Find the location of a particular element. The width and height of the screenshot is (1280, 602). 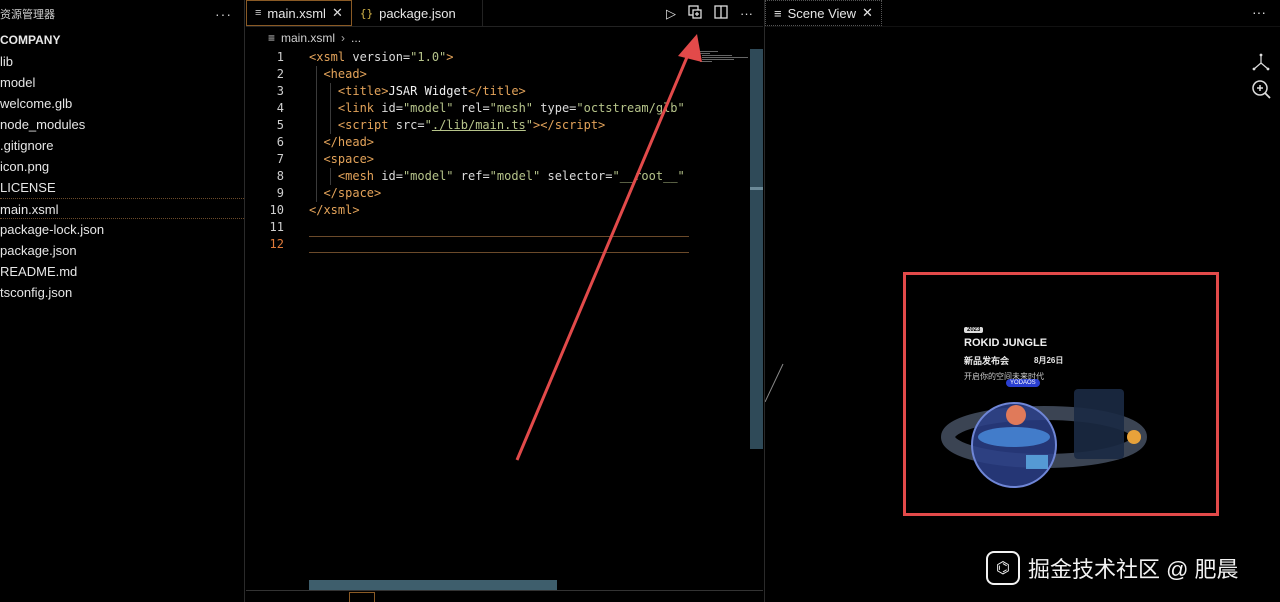

code-line: </head> is located at coordinates (349, 142).